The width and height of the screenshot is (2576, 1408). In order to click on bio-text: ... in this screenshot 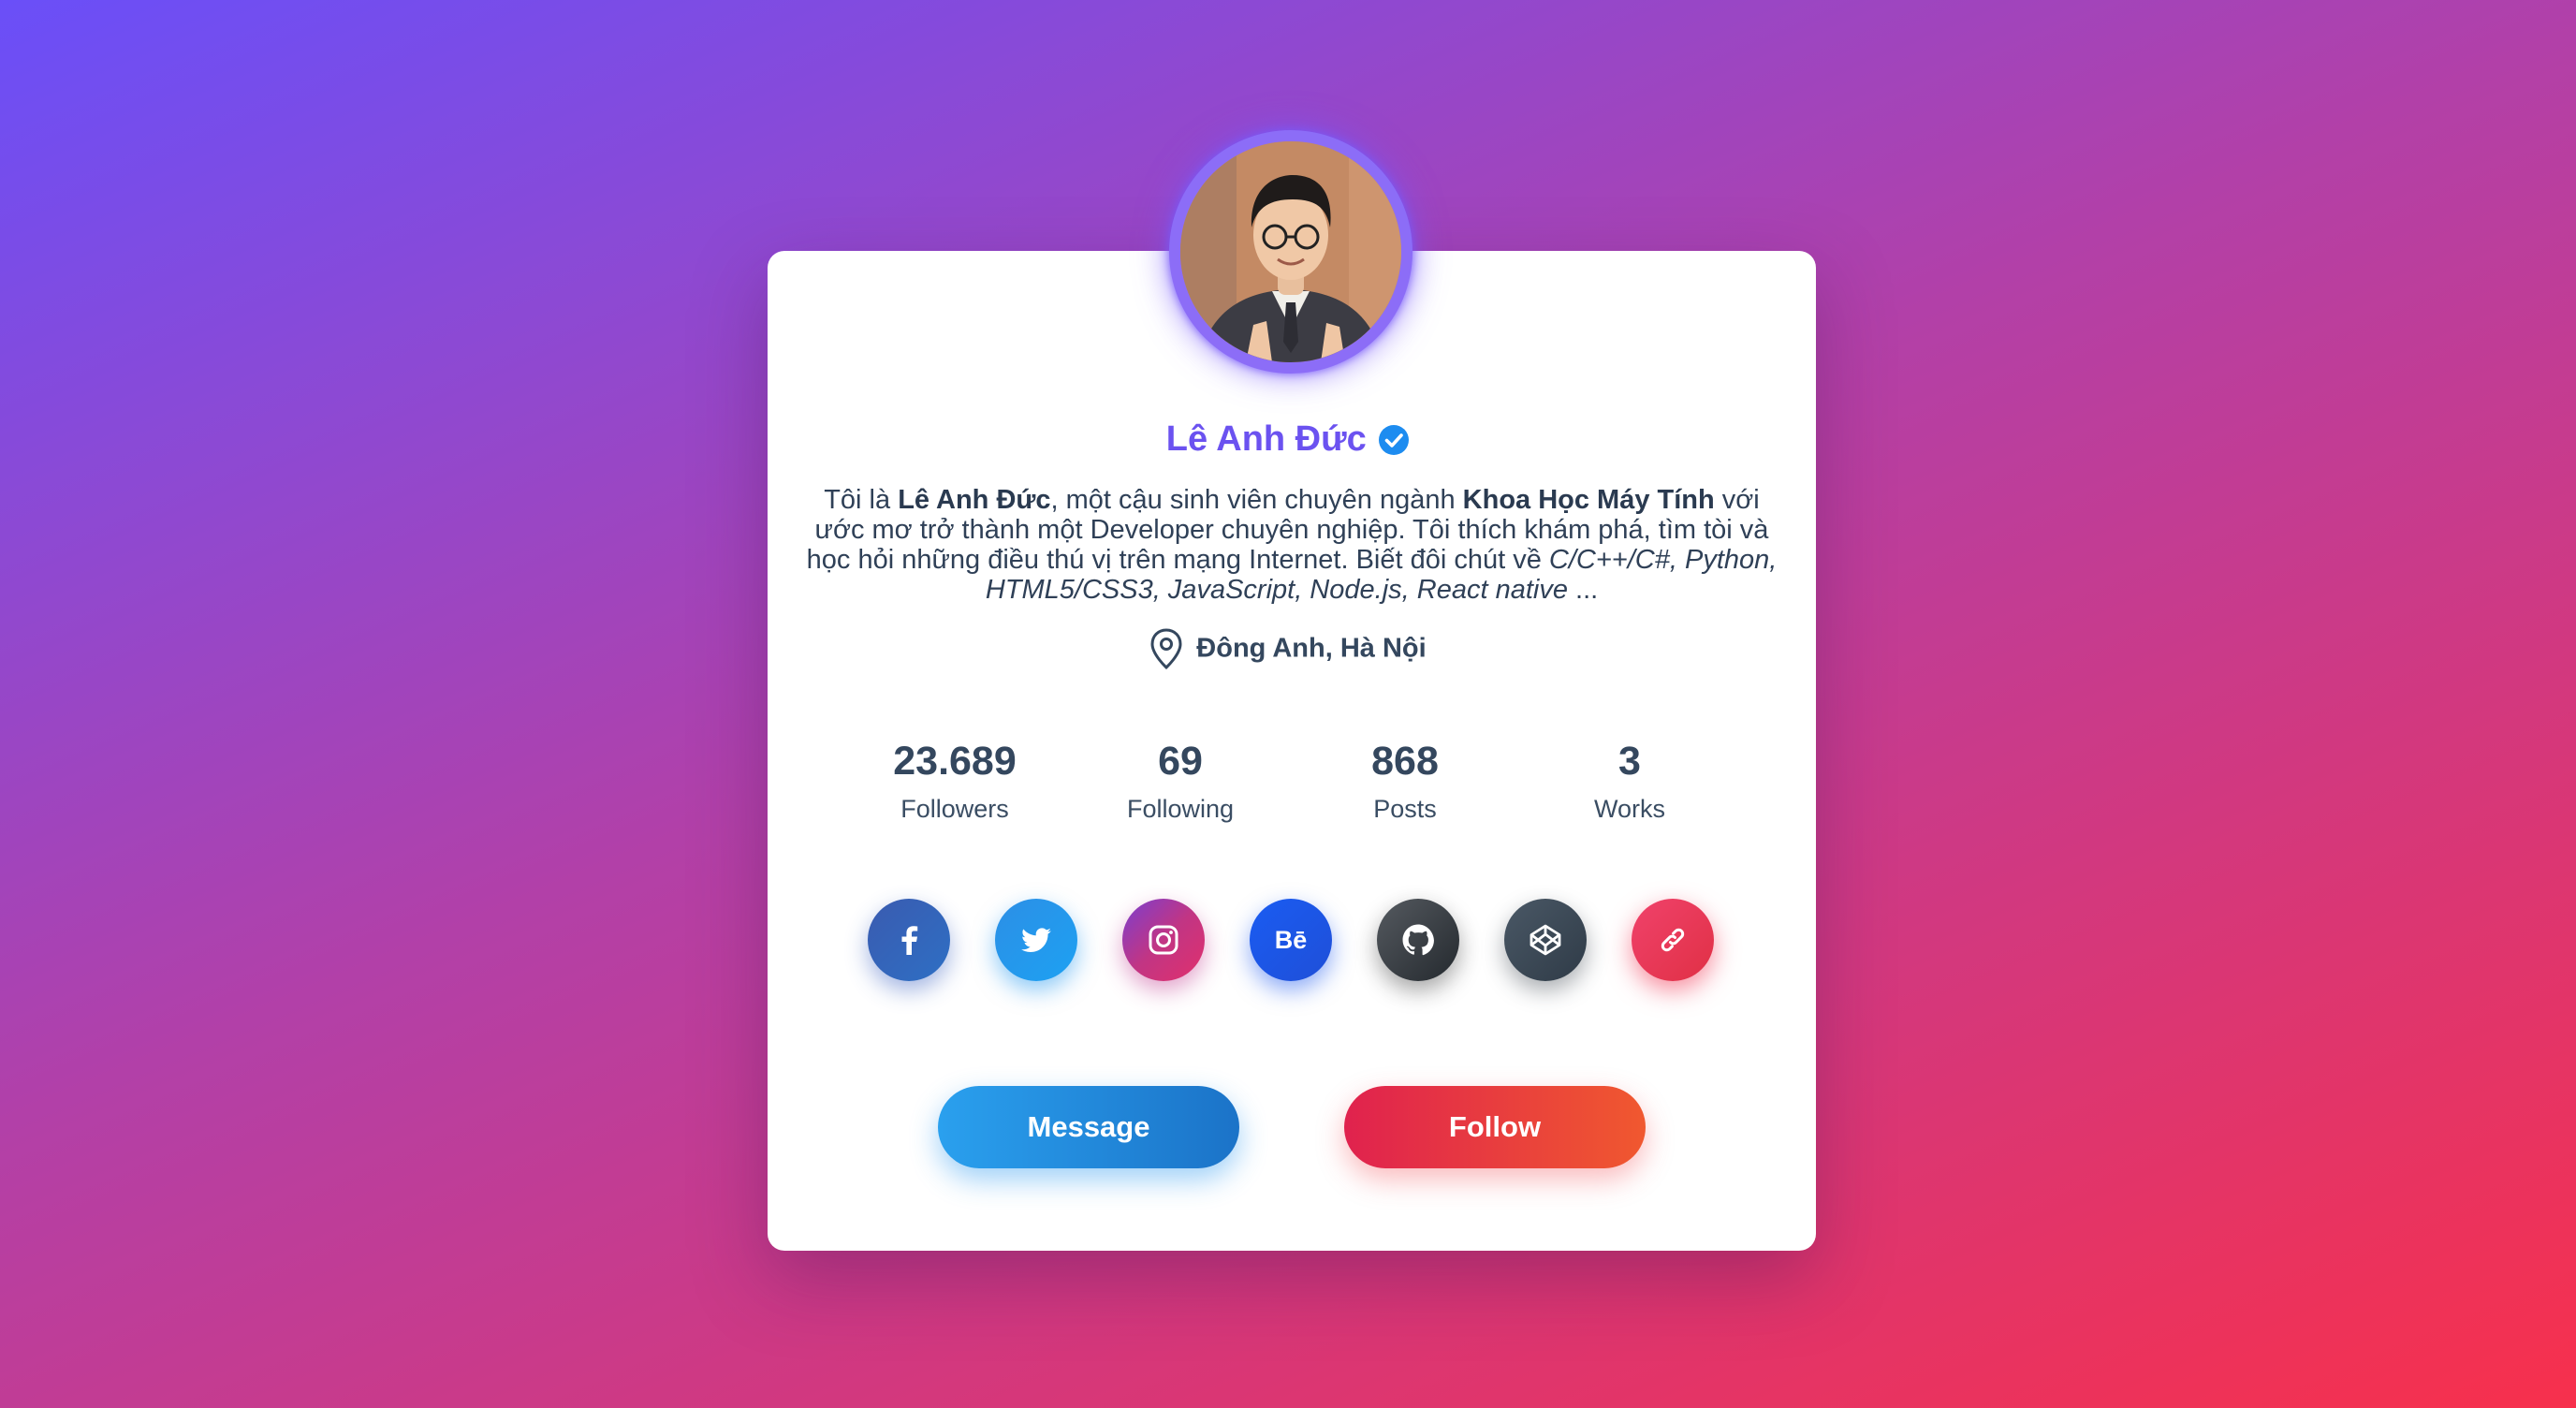, I will do `click(1583, 590)`.